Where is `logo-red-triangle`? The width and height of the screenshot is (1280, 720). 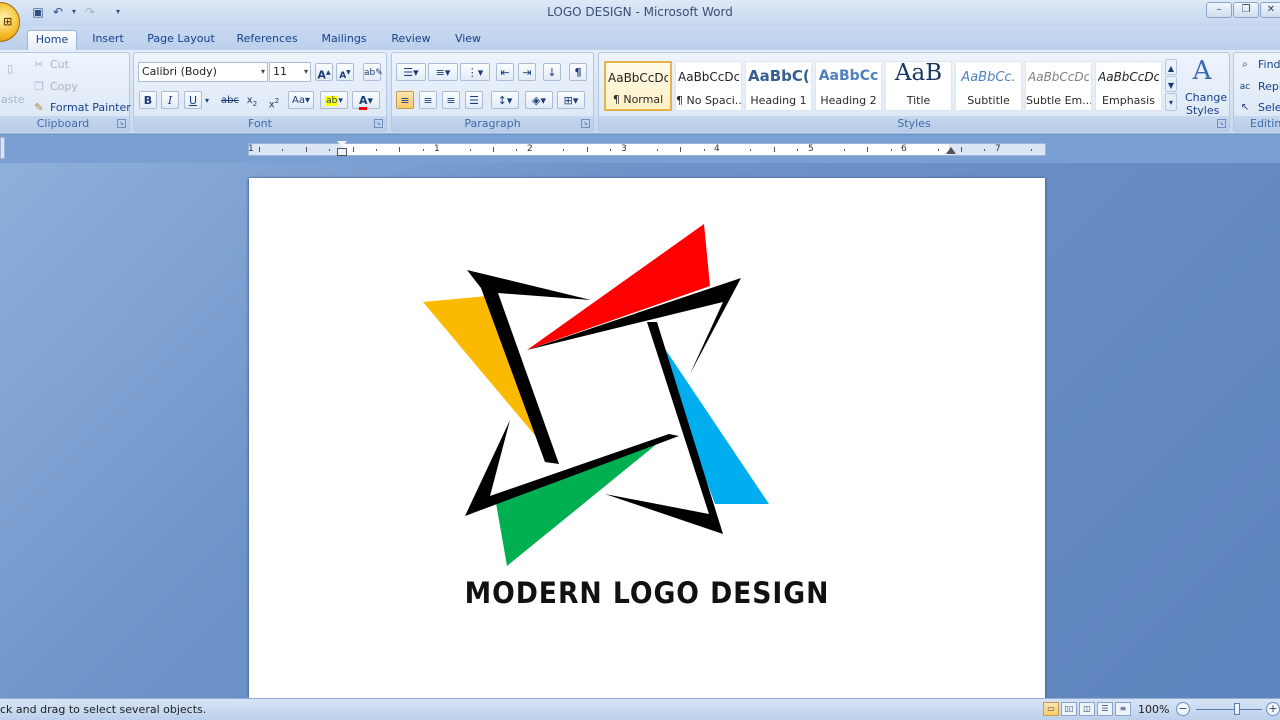 logo-red-triangle is located at coordinates (618, 287).